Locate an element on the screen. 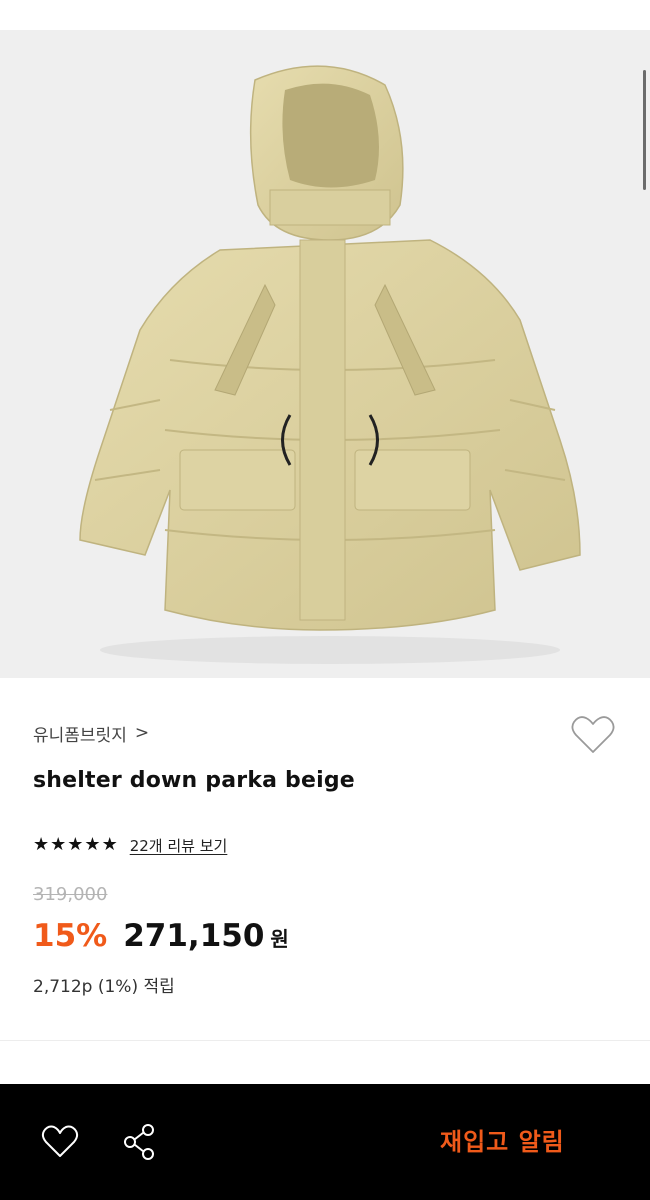 The width and height of the screenshot is (650, 1200). bottom-wishlist-button is located at coordinates (60, 1142).